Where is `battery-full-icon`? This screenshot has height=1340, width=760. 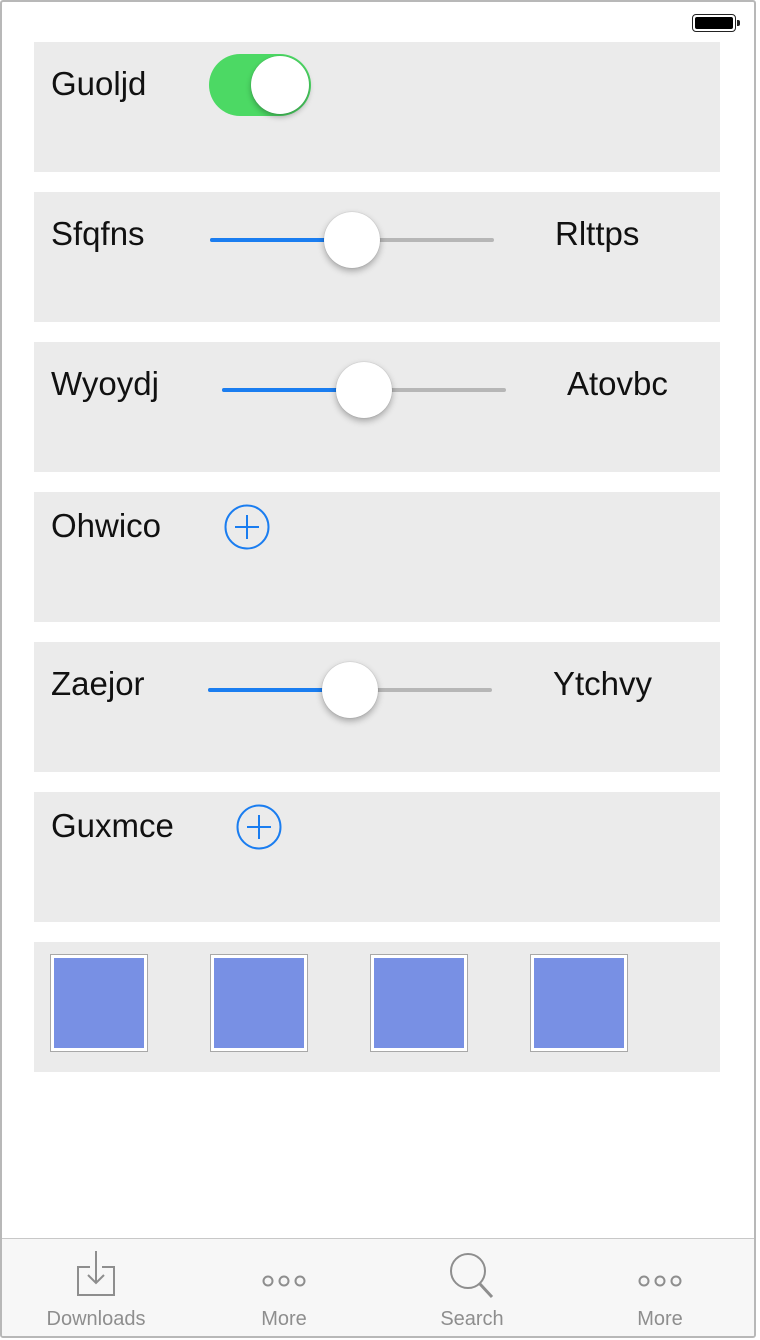 battery-full-icon is located at coordinates (716, 23).